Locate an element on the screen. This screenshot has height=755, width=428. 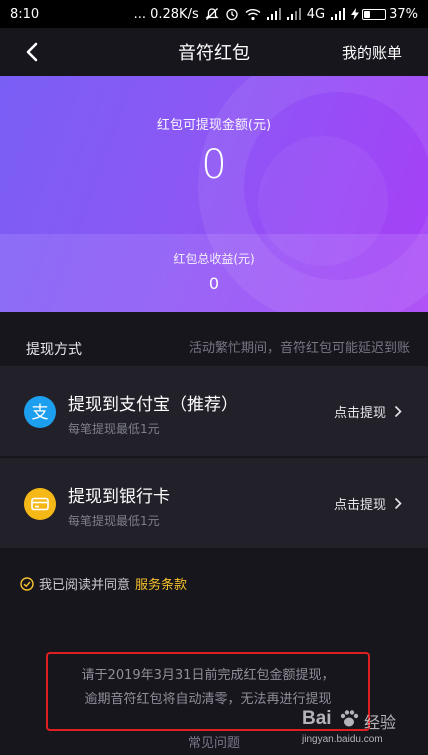
signal-icon is located at coordinates (273, 14).